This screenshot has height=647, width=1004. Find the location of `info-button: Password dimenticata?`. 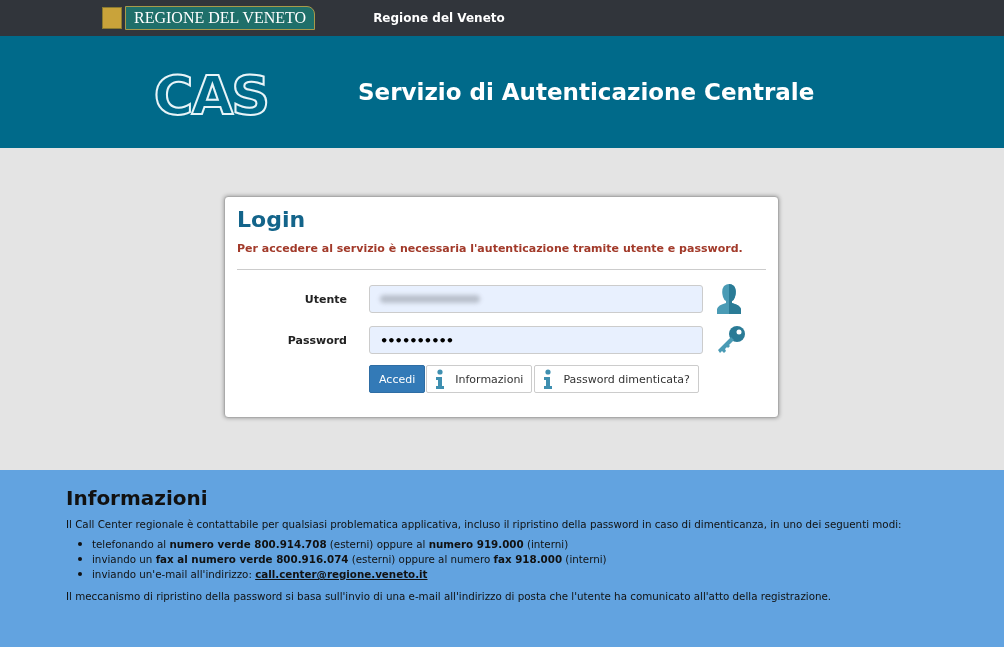

info-button: Password dimenticata? is located at coordinates (616, 379).